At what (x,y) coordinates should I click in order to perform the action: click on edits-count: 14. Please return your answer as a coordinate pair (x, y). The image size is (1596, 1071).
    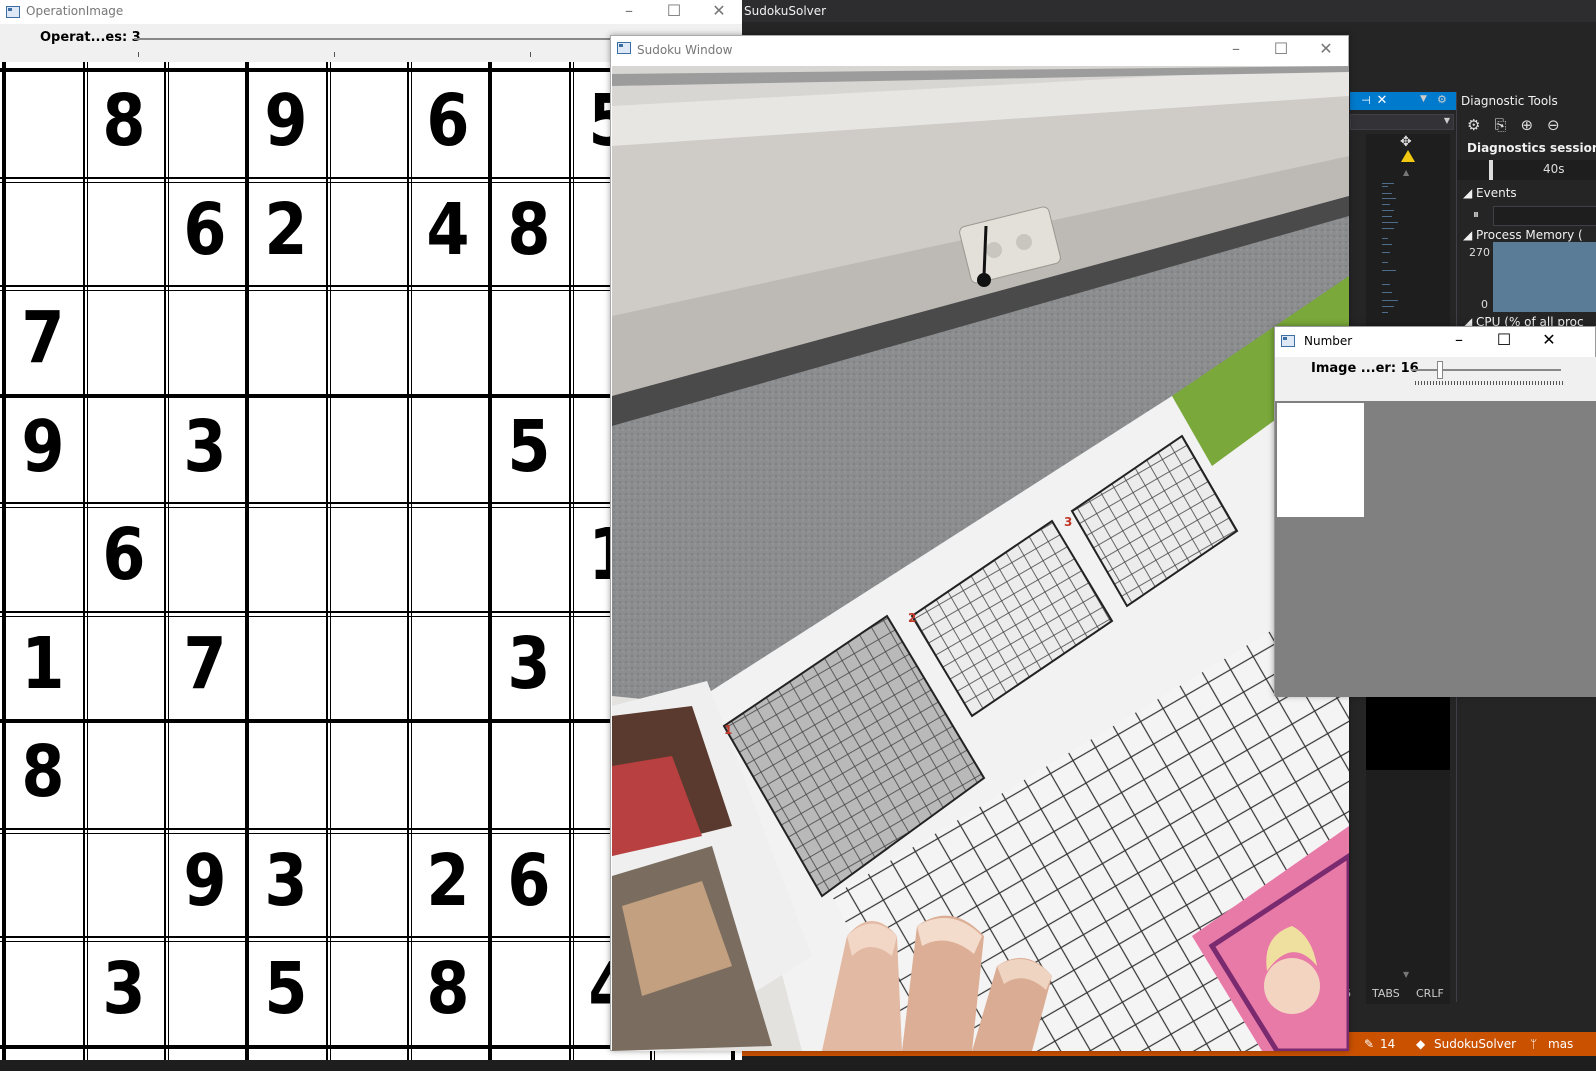
    Looking at the image, I should click on (1387, 1044).